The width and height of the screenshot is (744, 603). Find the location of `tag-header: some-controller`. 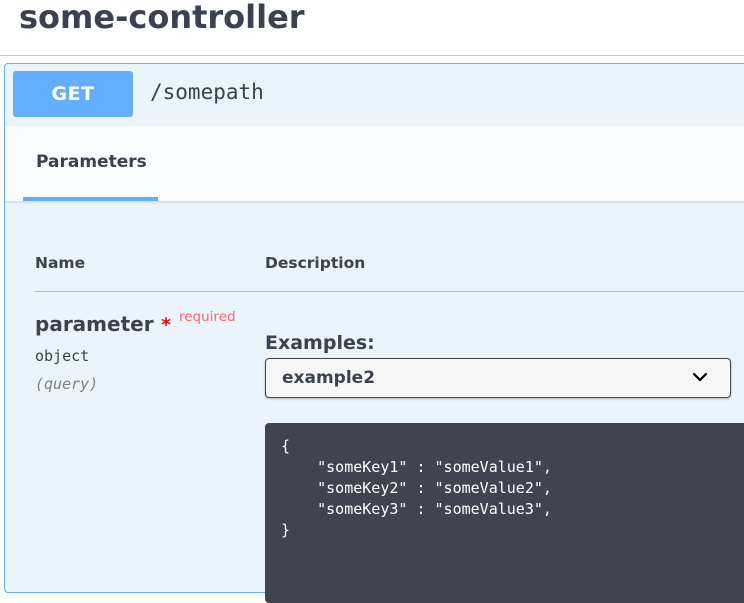

tag-header: some-controller is located at coordinates (372, 28).